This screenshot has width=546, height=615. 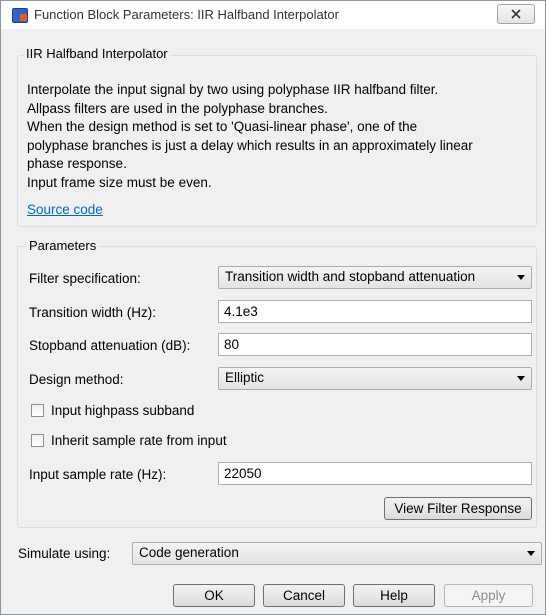 What do you see at coordinates (110, 345) in the screenshot?
I see `stopband-attenuation-label: Stopband attenuation (dB):` at bounding box center [110, 345].